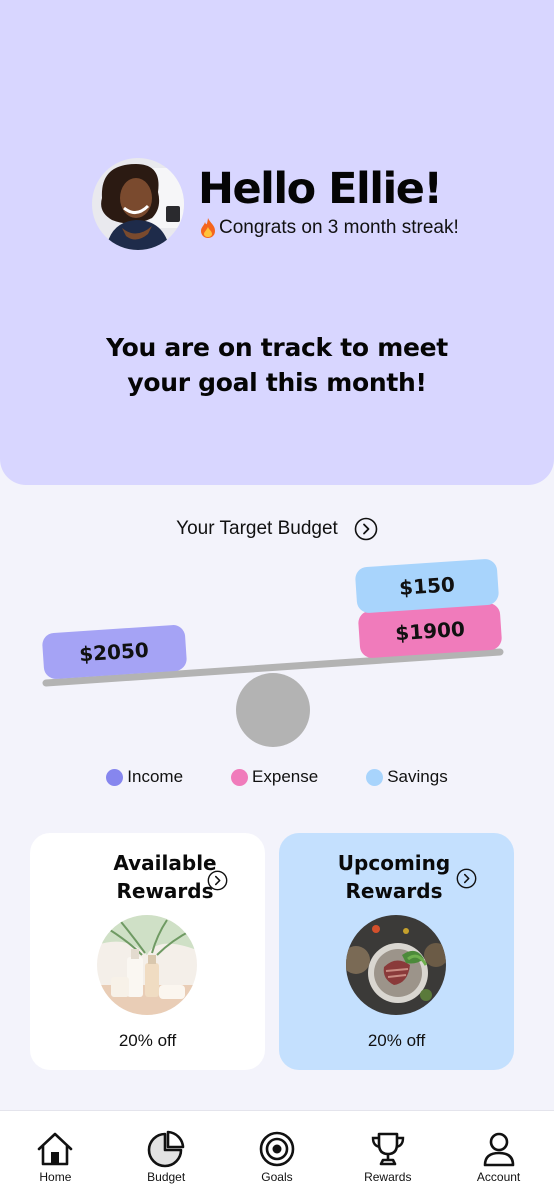 The image size is (554, 1200). What do you see at coordinates (339, 227) in the screenshot?
I see `streak-text: Congrats on 3 month streak!` at bounding box center [339, 227].